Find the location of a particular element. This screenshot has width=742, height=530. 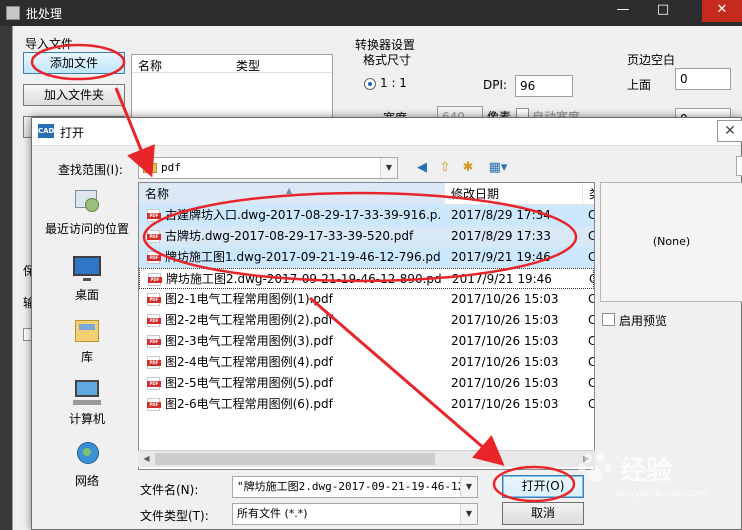

look-in-combo: pdf ▼ is located at coordinates (268, 168).